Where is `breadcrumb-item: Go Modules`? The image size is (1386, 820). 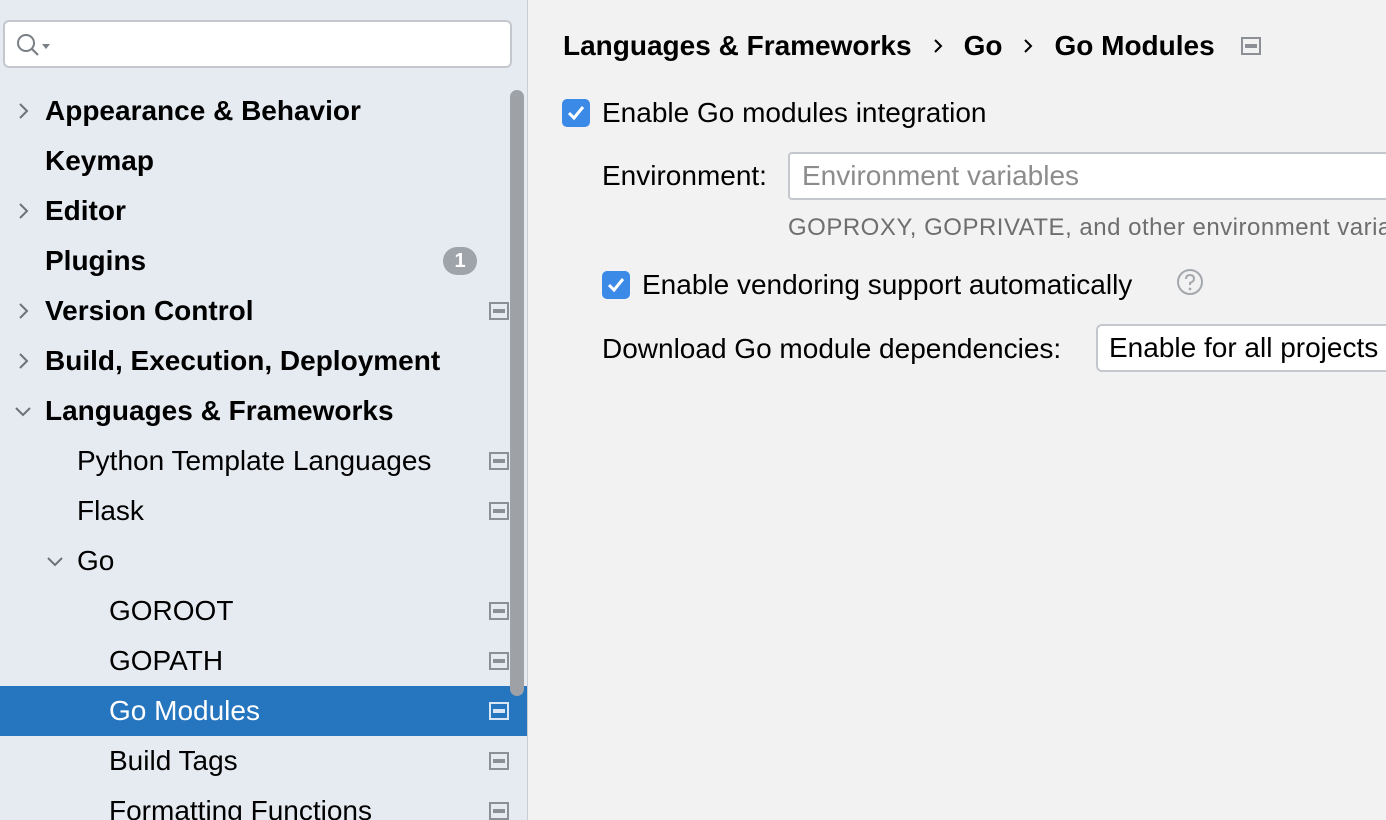 breadcrumb-item: Go Modules is located at coordinates (1134, 45).